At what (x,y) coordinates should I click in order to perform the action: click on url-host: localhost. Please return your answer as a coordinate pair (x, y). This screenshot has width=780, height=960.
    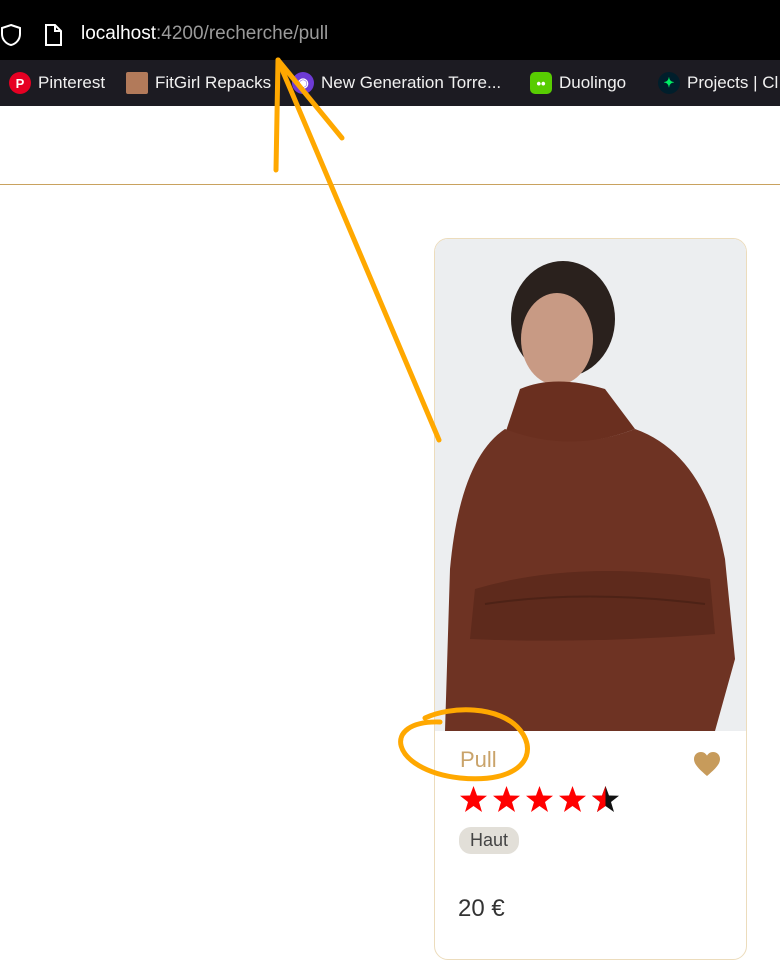
    Looking at the image, I should click on (118, 33).